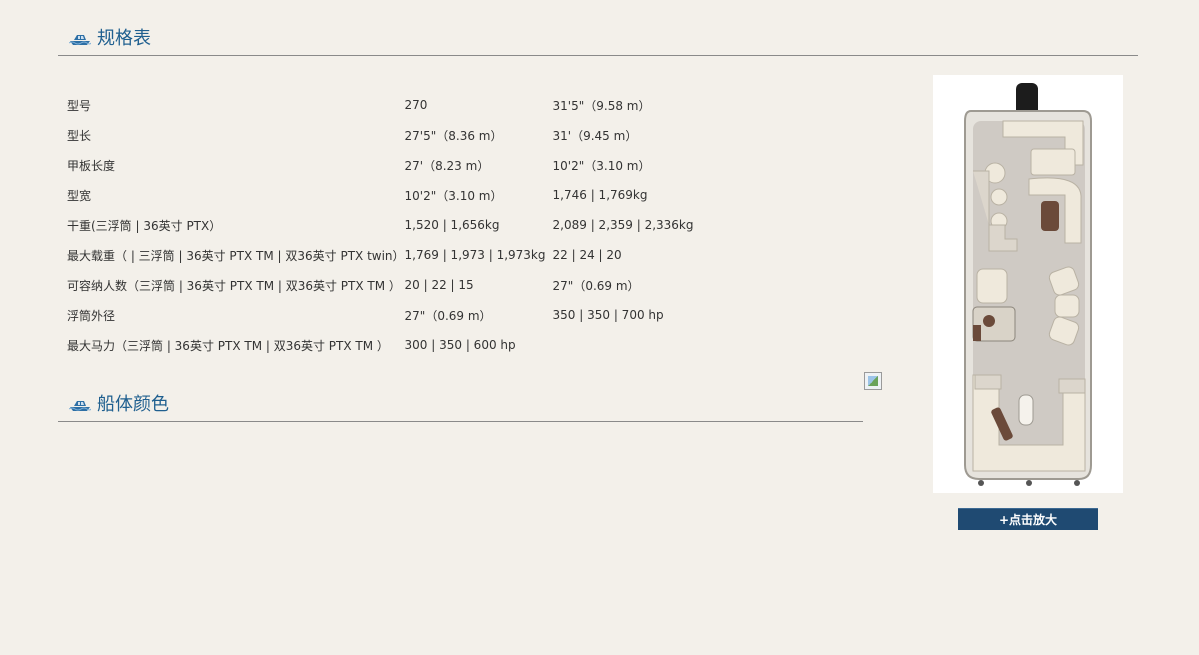 The height and width of the screenshot is (655, 1199). Describe the element at coordinates (601, 105) in the screenshot. I see `spec-value-b: 31'5"（9.58 m）` at that location.